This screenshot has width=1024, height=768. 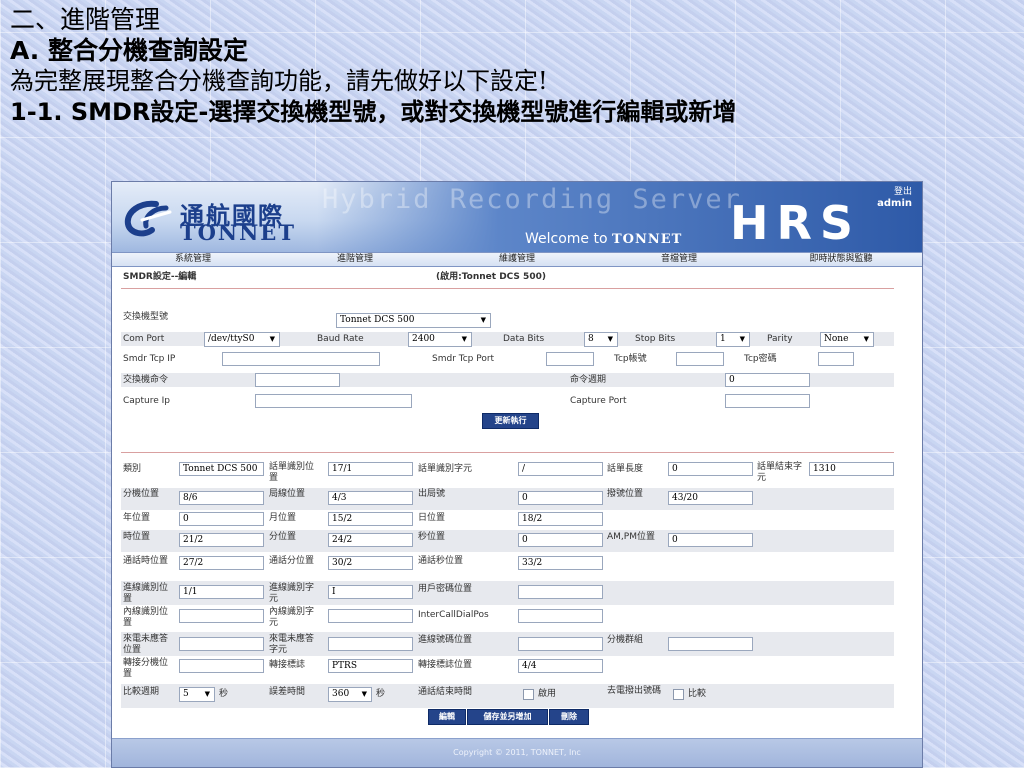 What do you see at coordinates (894, 192) in the screenshot?
I see `logout-link: 登出` at bounding box center [894, 192].